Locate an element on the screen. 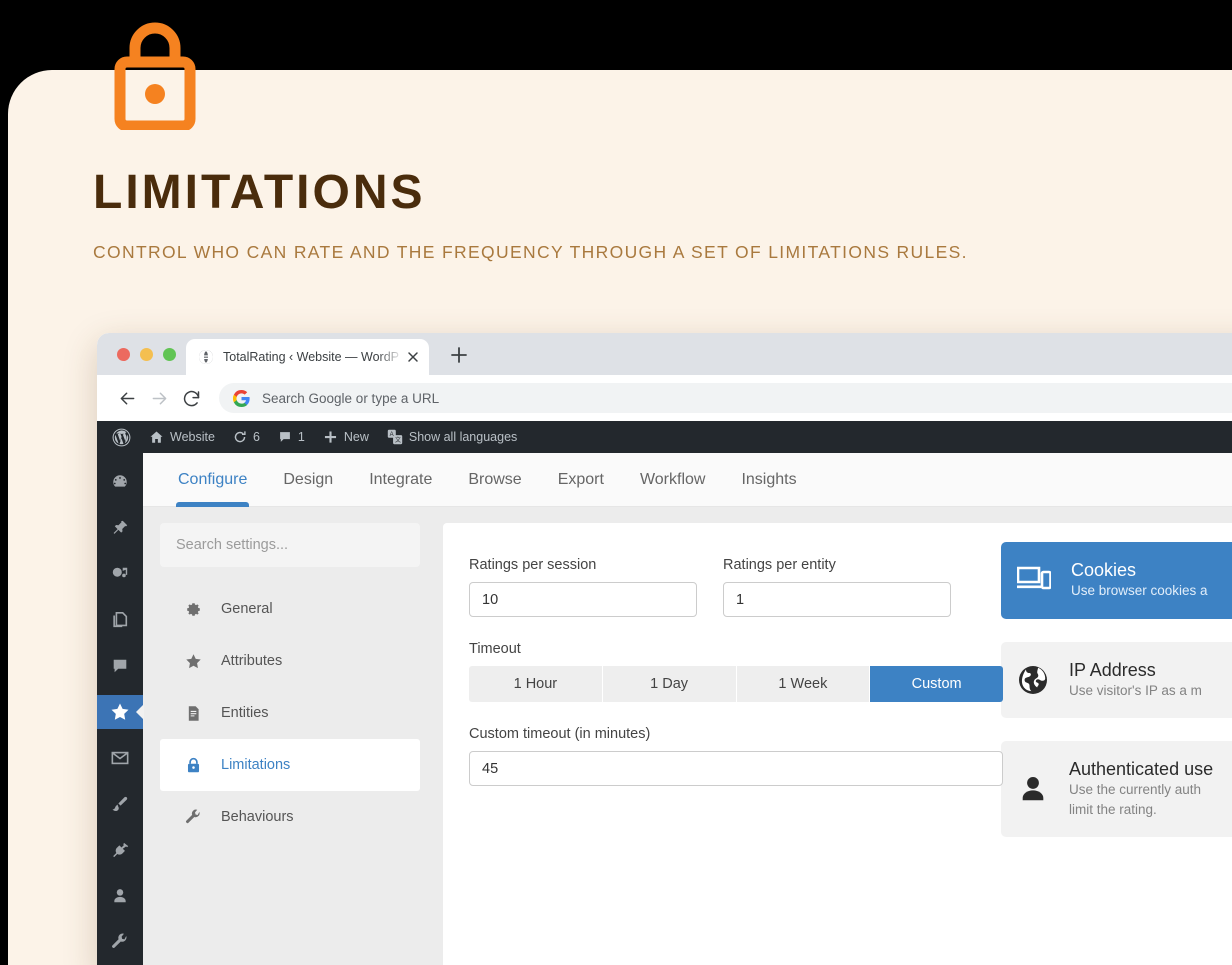 The height and width of the screenshot is (965, 1232). sidebar-item-pages is located at coordinates (120, 620).